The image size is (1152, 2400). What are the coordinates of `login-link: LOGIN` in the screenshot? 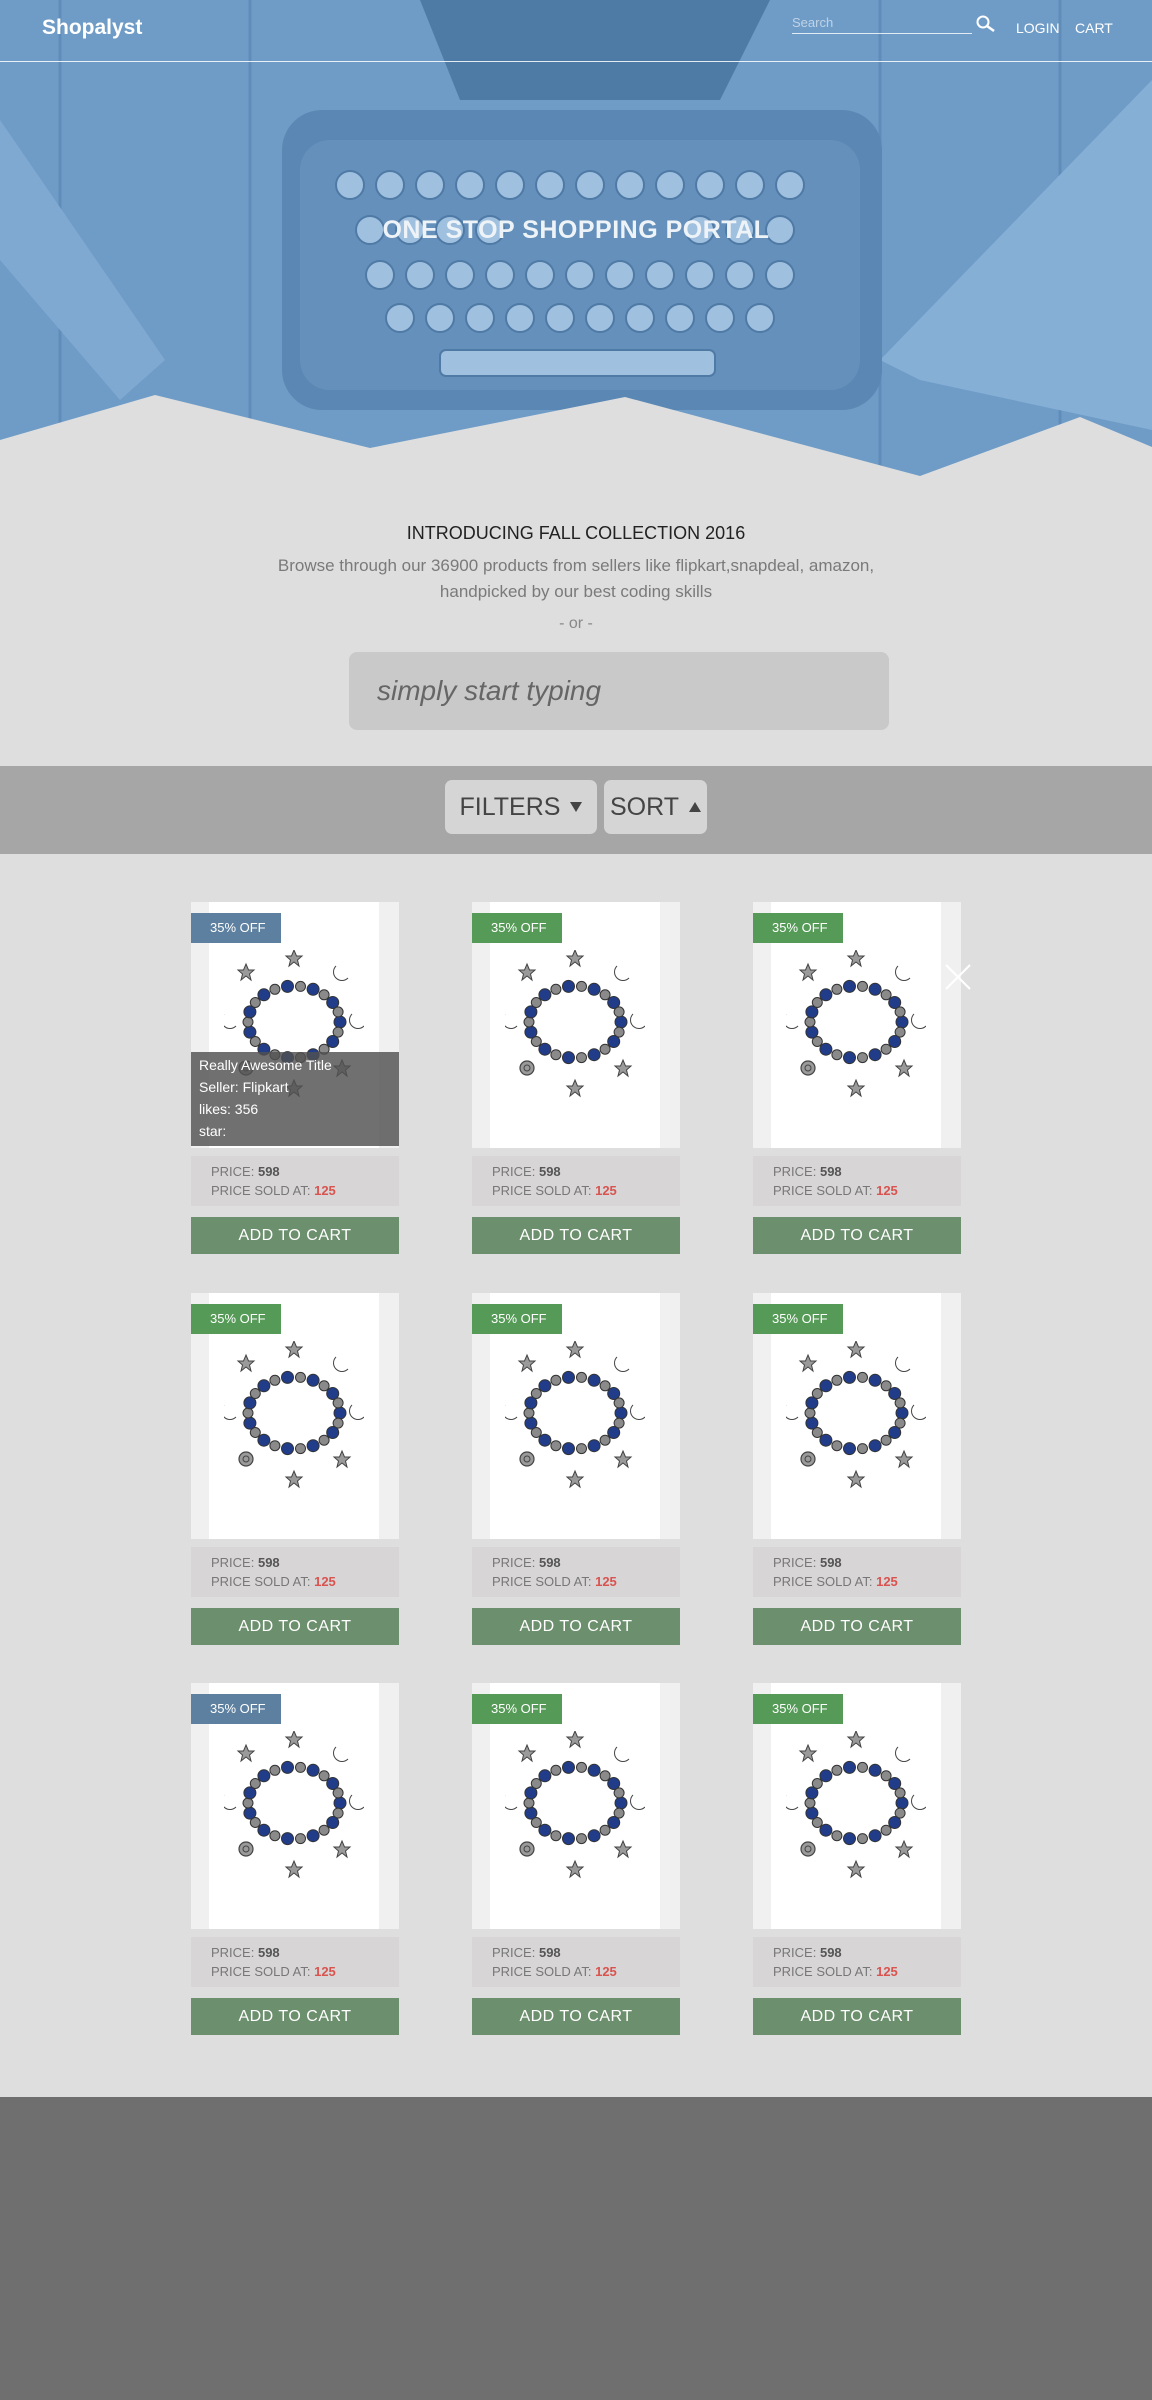 It's located at (1038, 28).